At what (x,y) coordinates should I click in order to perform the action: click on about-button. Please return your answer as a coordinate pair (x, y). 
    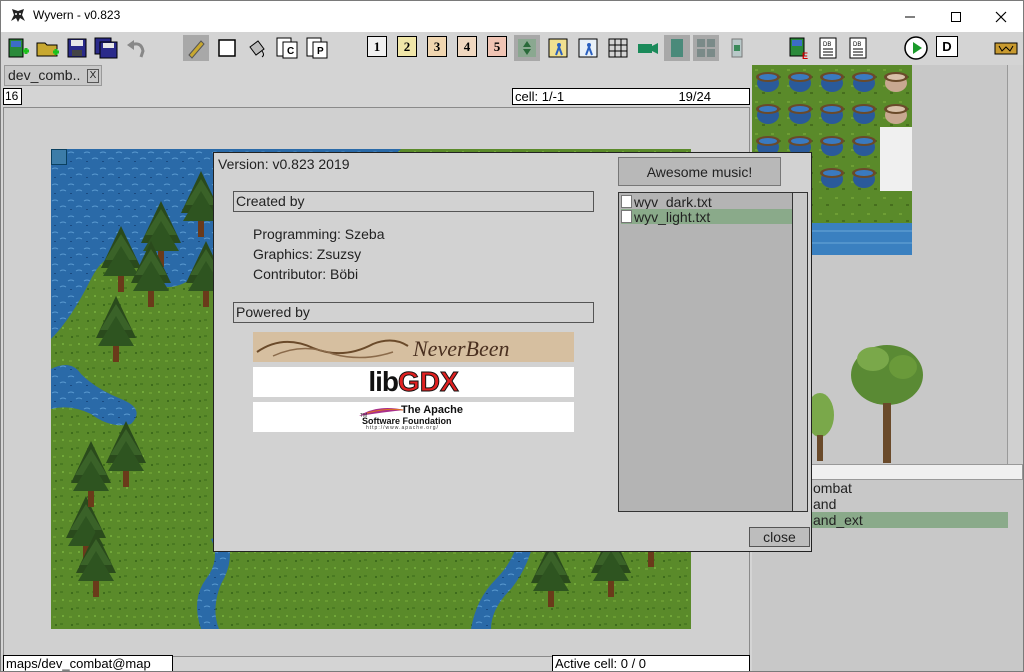
    Looking at the image, I should click on (1006, 48).